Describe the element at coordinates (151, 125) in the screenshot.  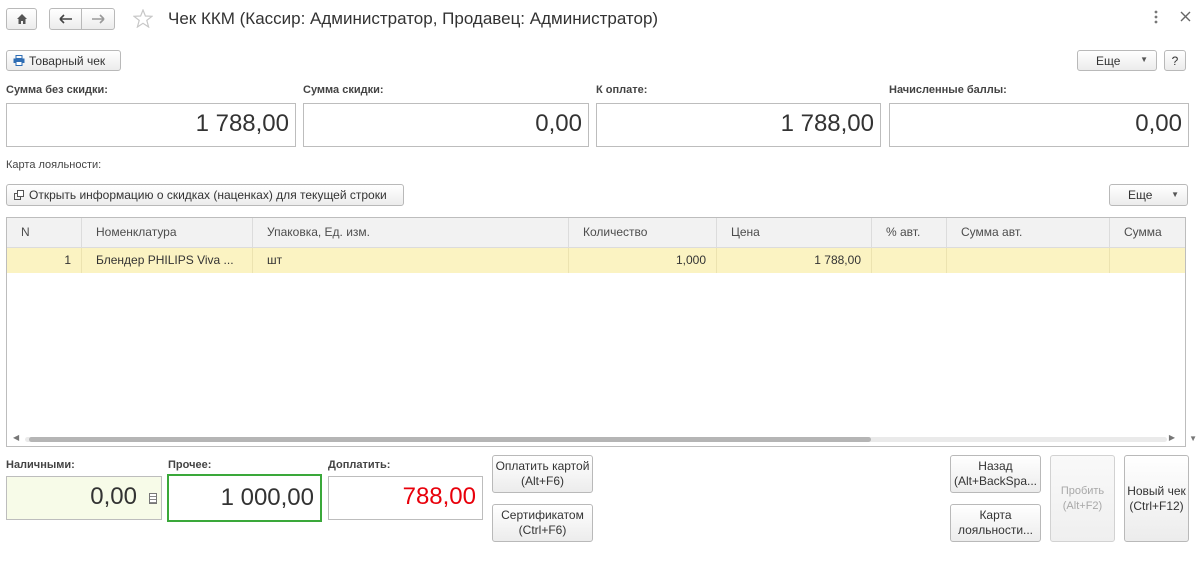
I see `sum-no-discount-field: 1 788,00` at that location.